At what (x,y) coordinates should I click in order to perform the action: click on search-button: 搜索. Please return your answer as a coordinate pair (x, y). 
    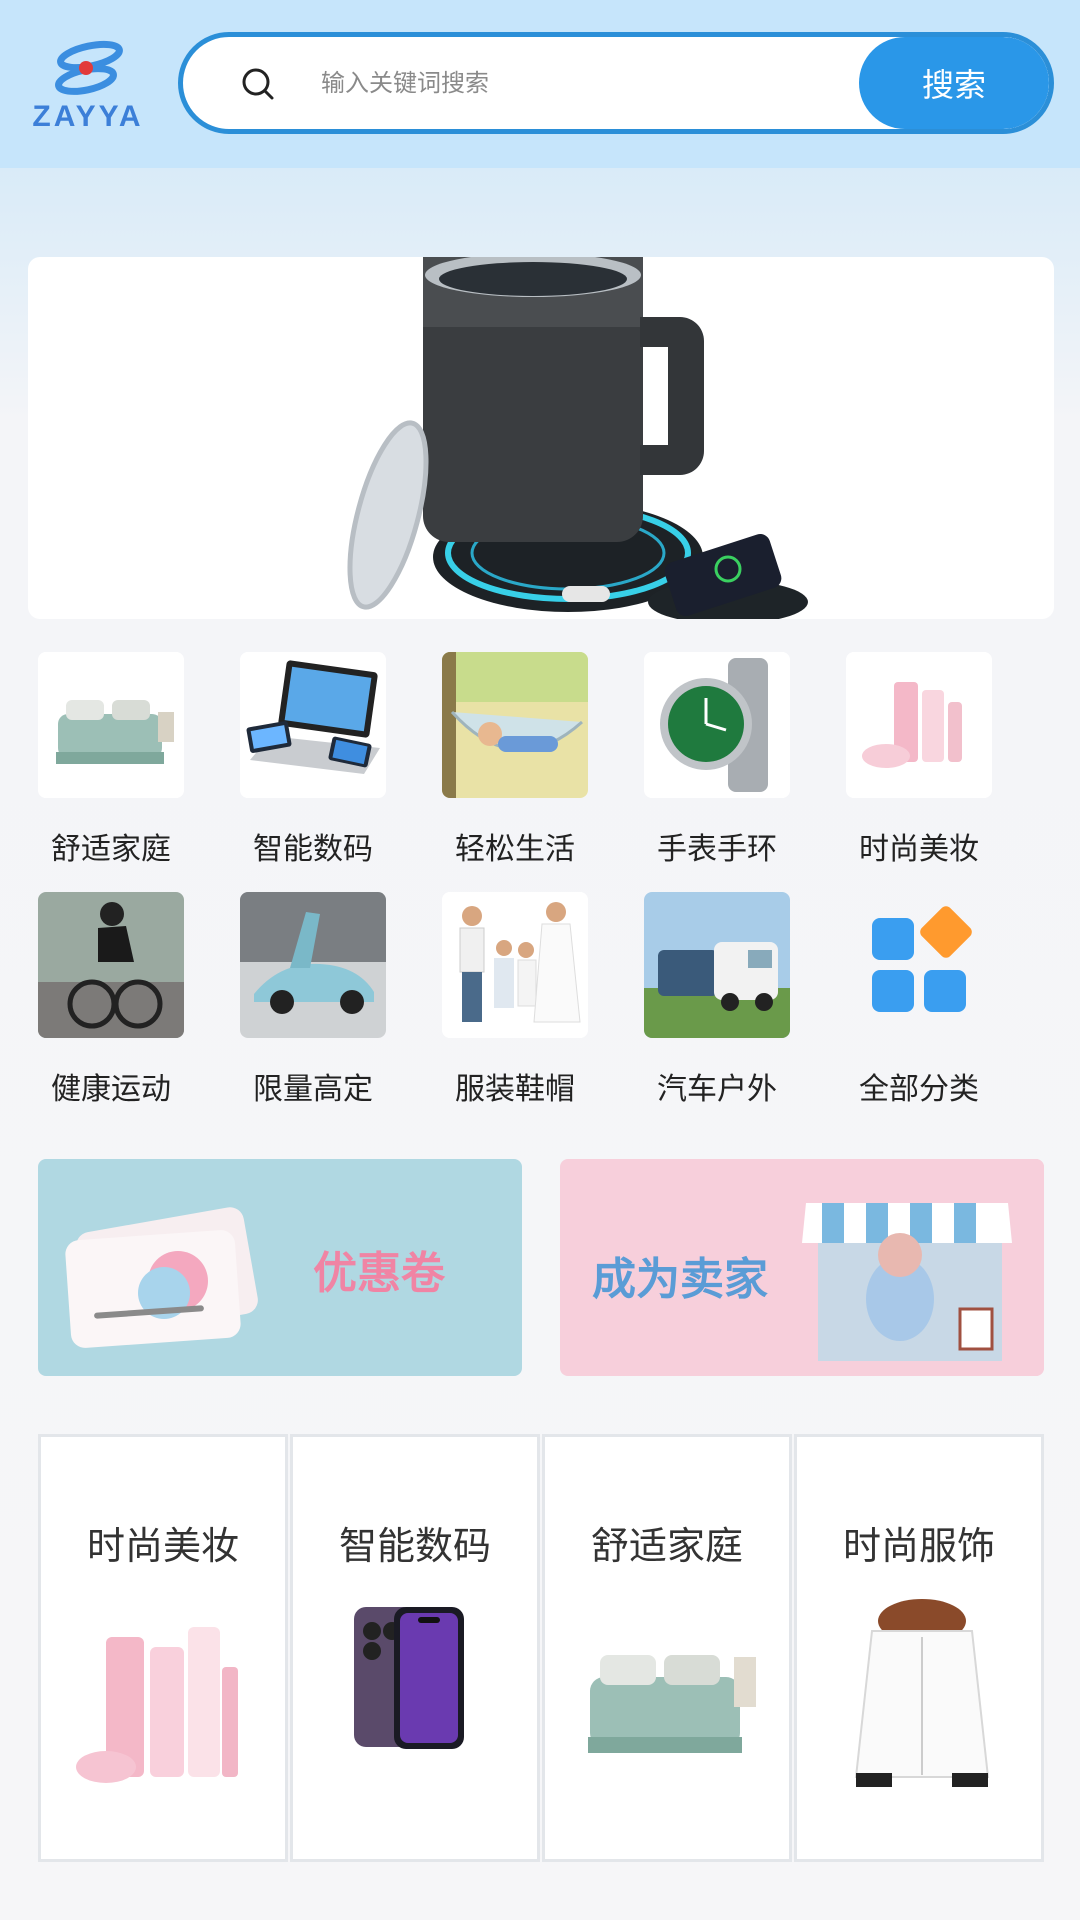
    Looking at the image, I should click on (954, 83).